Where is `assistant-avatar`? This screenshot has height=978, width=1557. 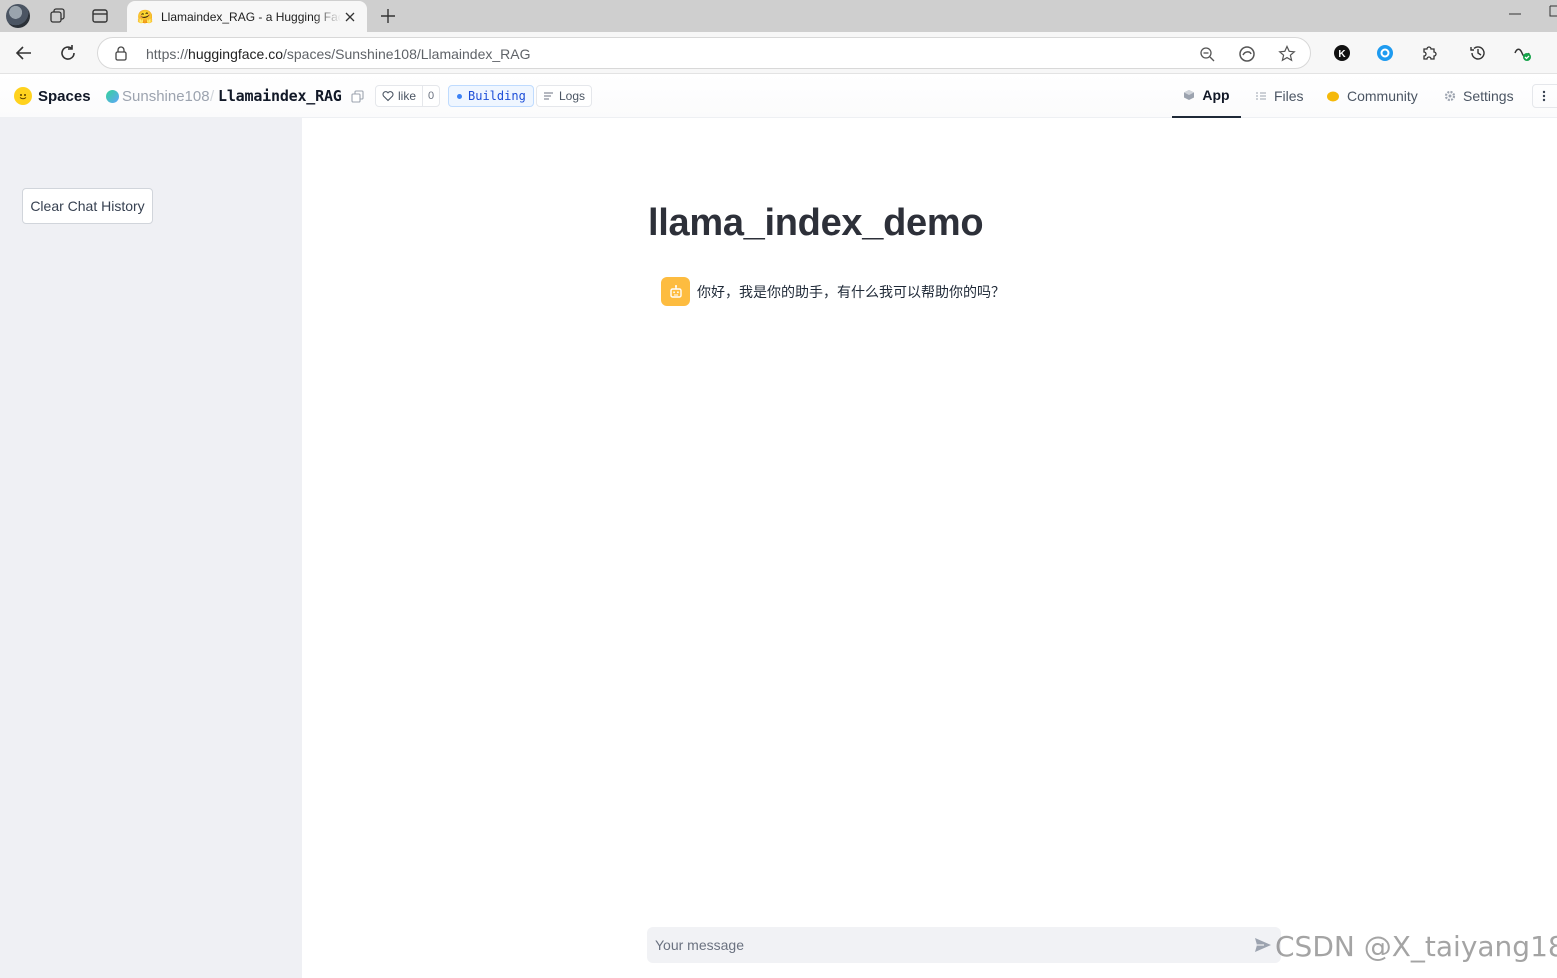
assistant-avatar is located at coordinates (675, 291).